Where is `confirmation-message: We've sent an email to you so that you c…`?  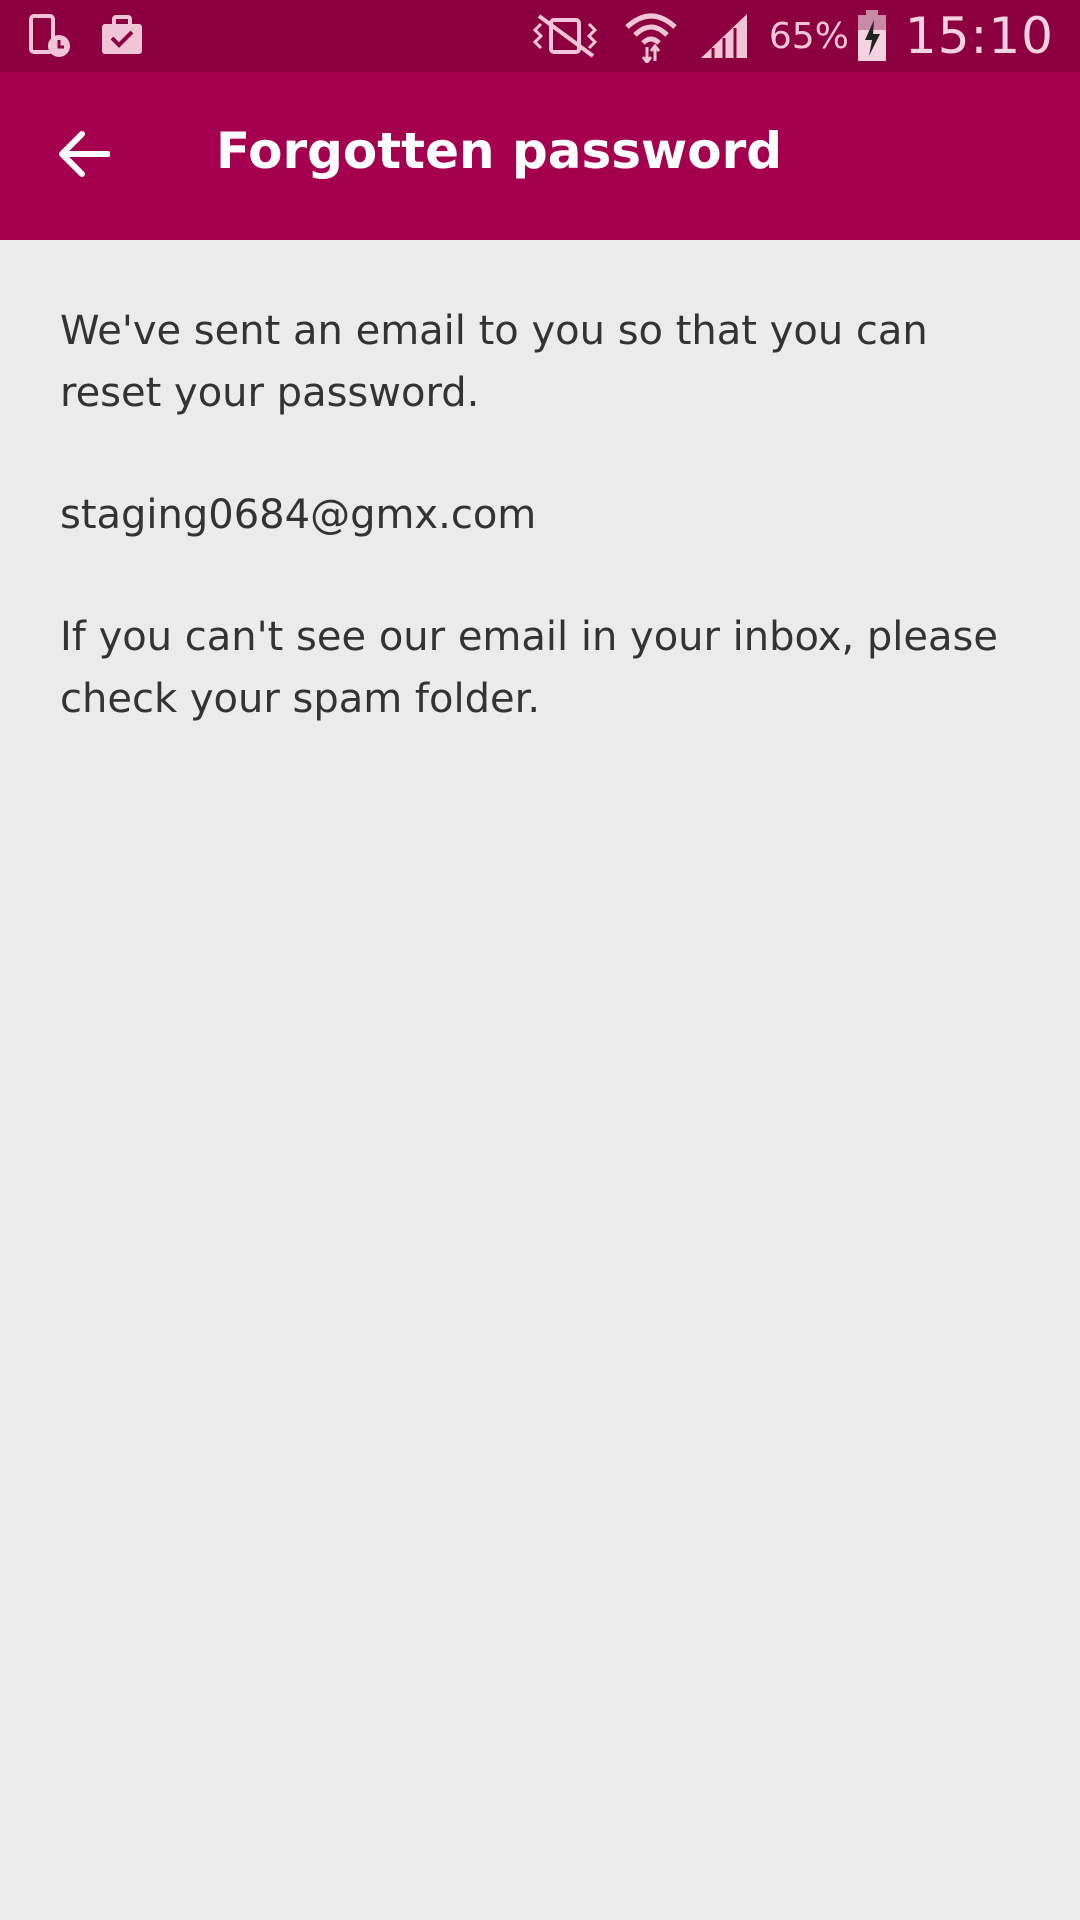 confirmation-message: We've sent an email to you so that you c… is located at coordinates (494, 362).